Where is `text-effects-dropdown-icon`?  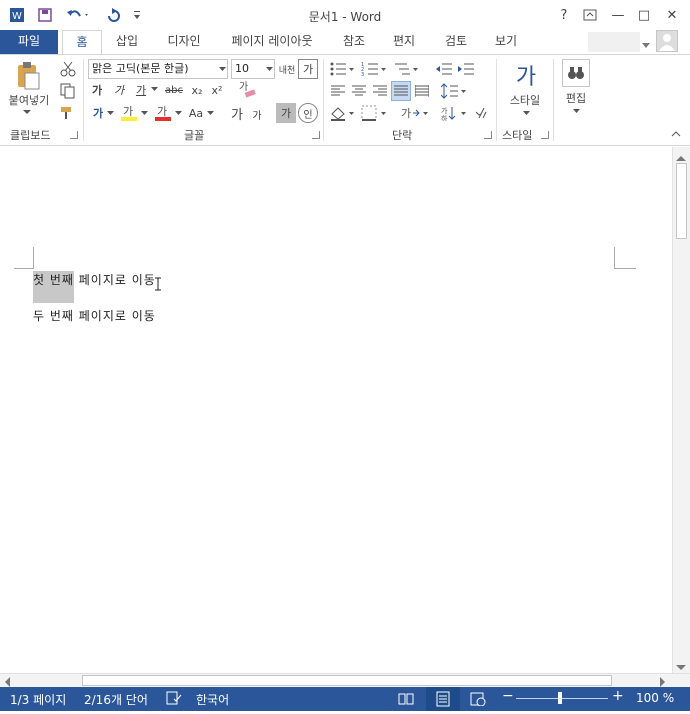
text-effects-dropdown-icon is located at coordinates (110, 113).